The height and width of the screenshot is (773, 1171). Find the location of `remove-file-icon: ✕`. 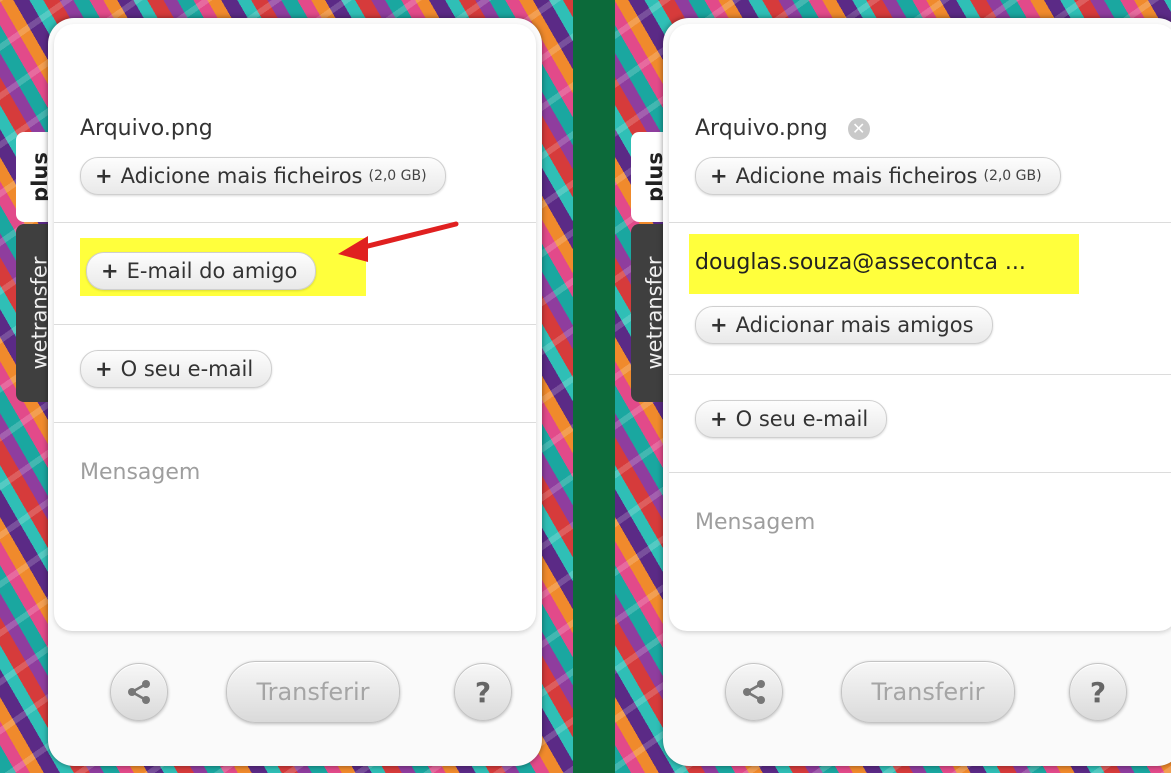

remove-file-icon: ✕ is located at coordinates (858, 129).